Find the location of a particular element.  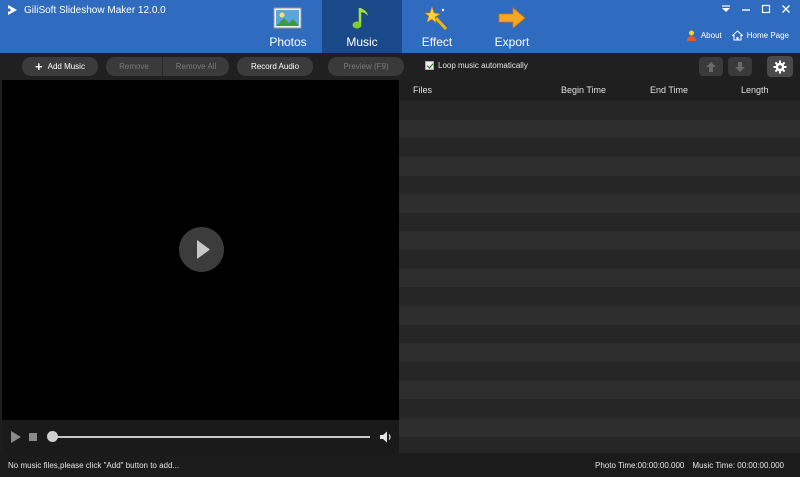

about-icon is located at coordinates (691, 35).